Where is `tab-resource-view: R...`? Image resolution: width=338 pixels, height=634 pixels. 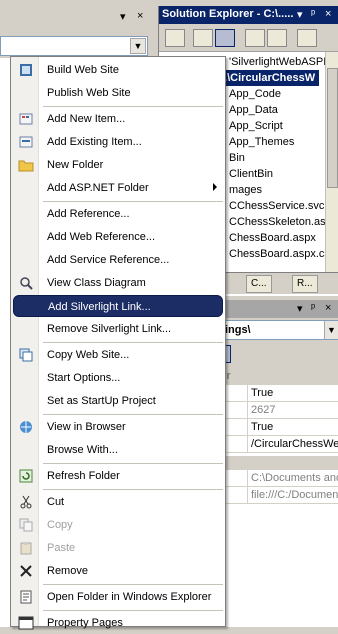 tab-resource-view: R... is located at coordinates (305, 284).